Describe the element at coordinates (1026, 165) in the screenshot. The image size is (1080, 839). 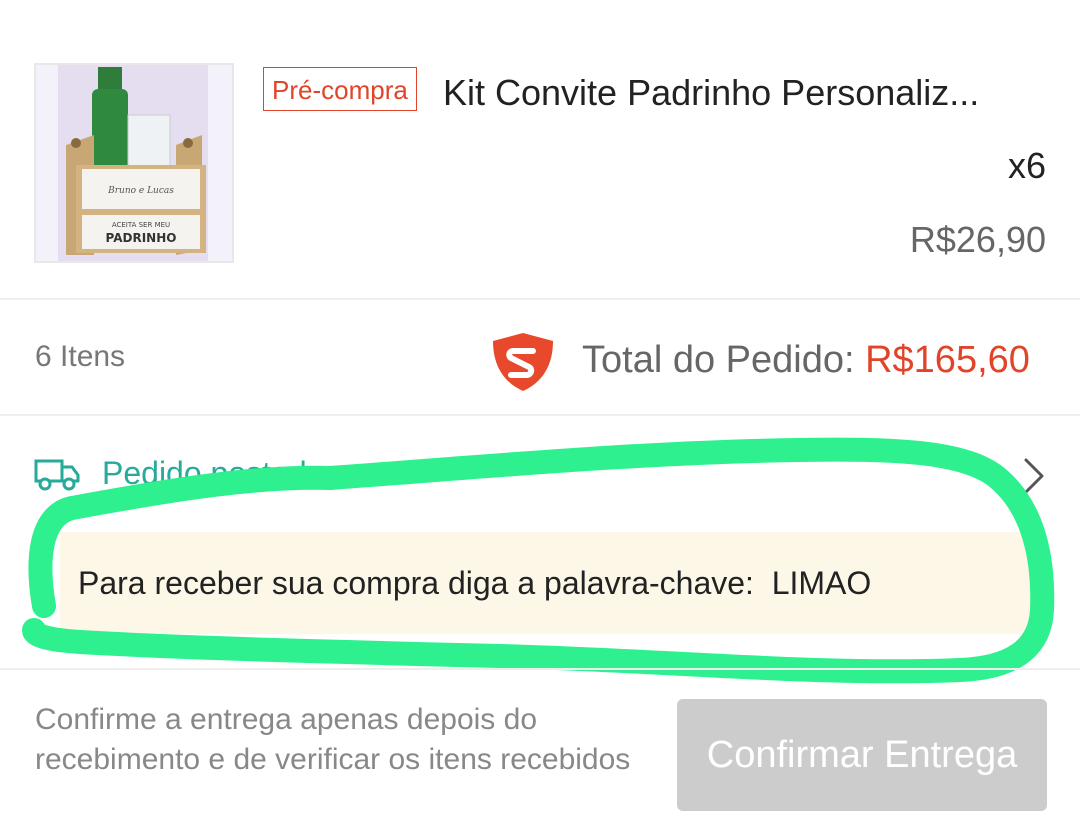
I see `product-quantity: x6` at that location.